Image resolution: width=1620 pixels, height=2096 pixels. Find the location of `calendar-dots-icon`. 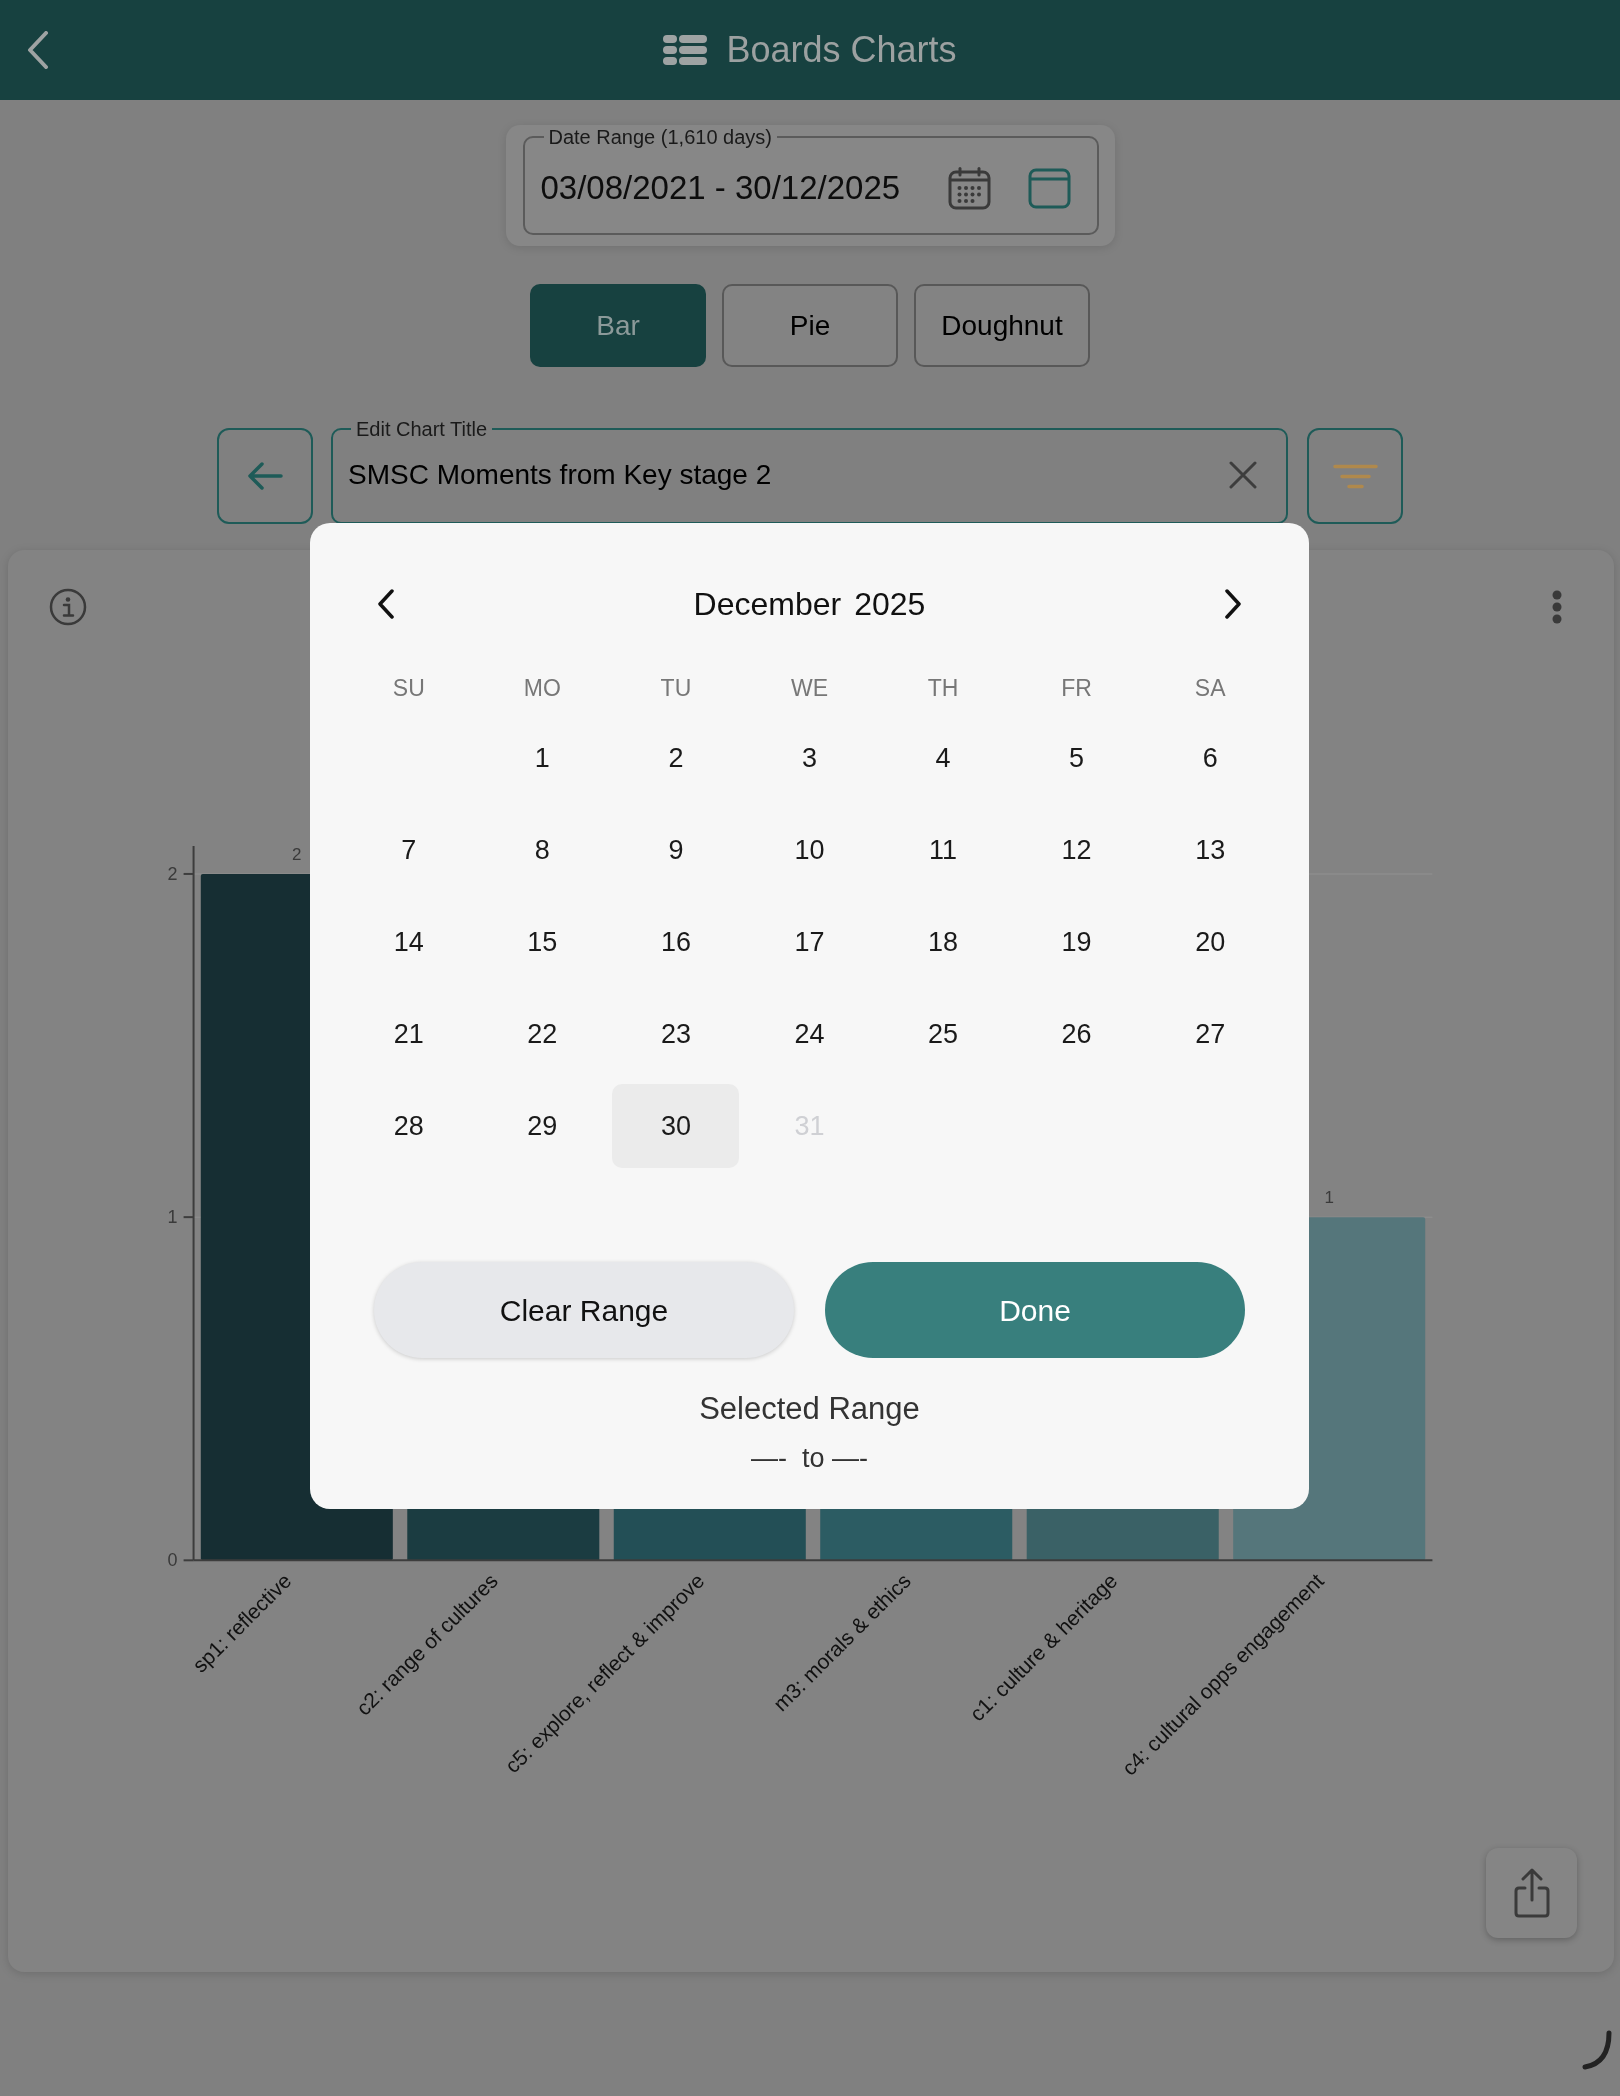

calendar-dots-icon is located at coordinates (969, 188).